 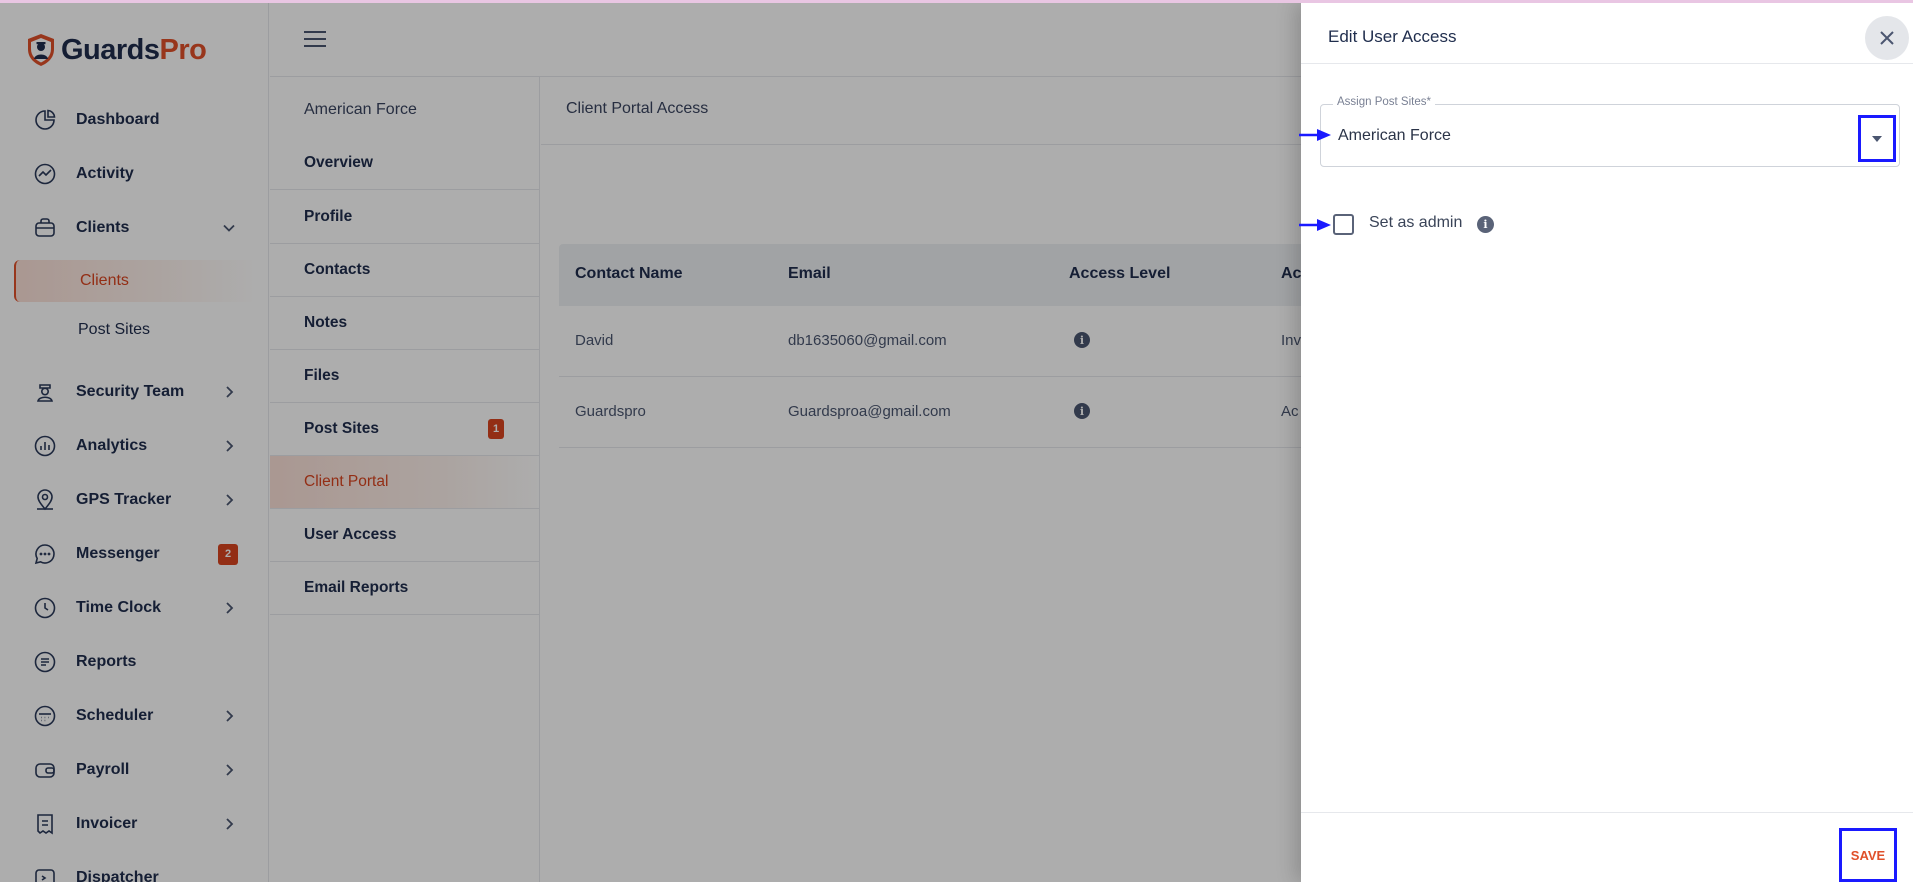 What do you see at coordinates (1607, 63) in the screenshot?
I see `drawer-divider` at bounding box center [1607, 63].